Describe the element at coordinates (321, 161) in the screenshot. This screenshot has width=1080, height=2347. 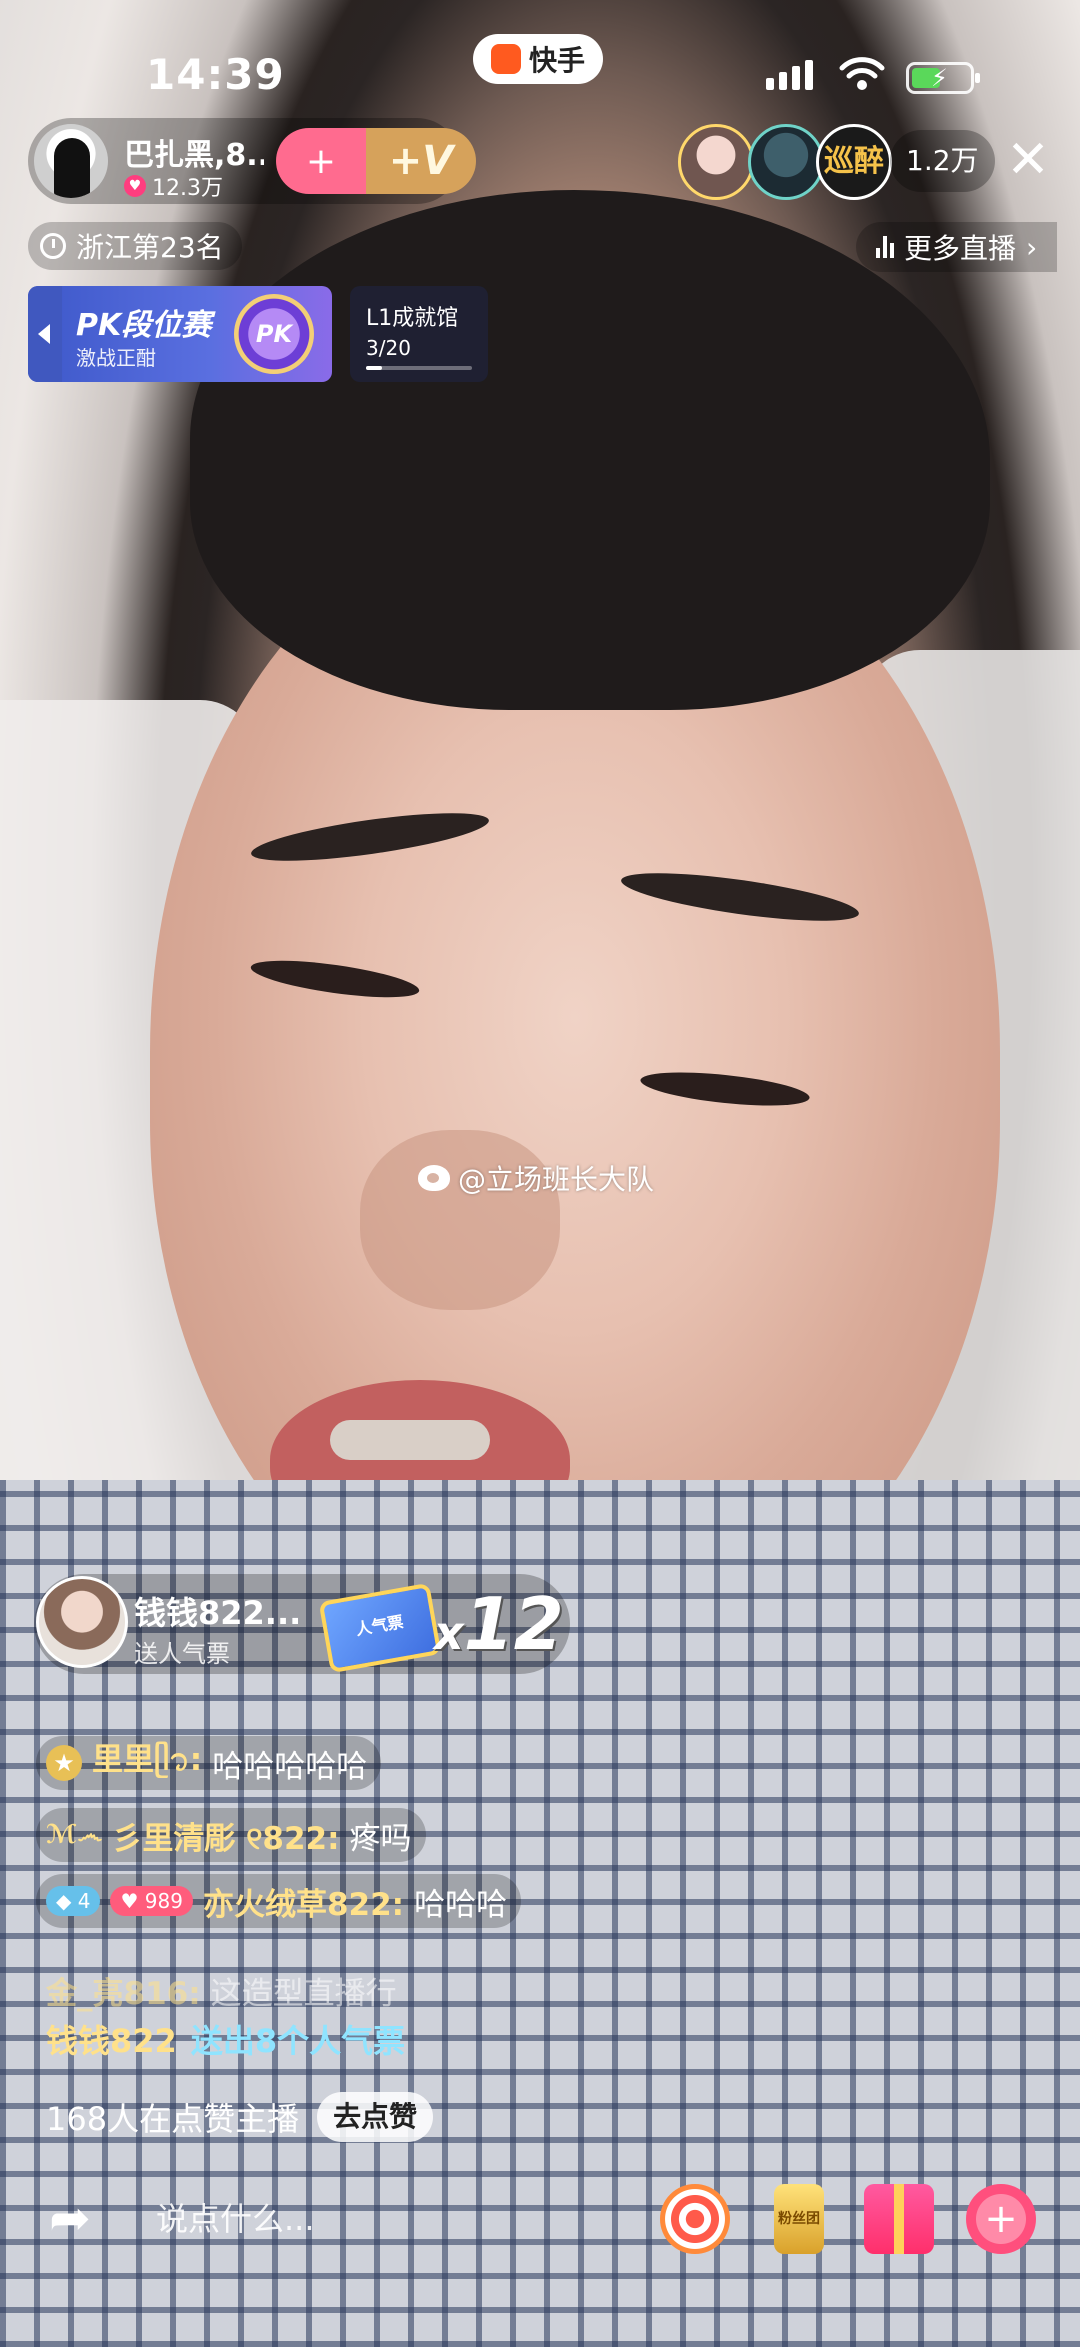
I see `follow-heart-plus-icon: +` at that location.